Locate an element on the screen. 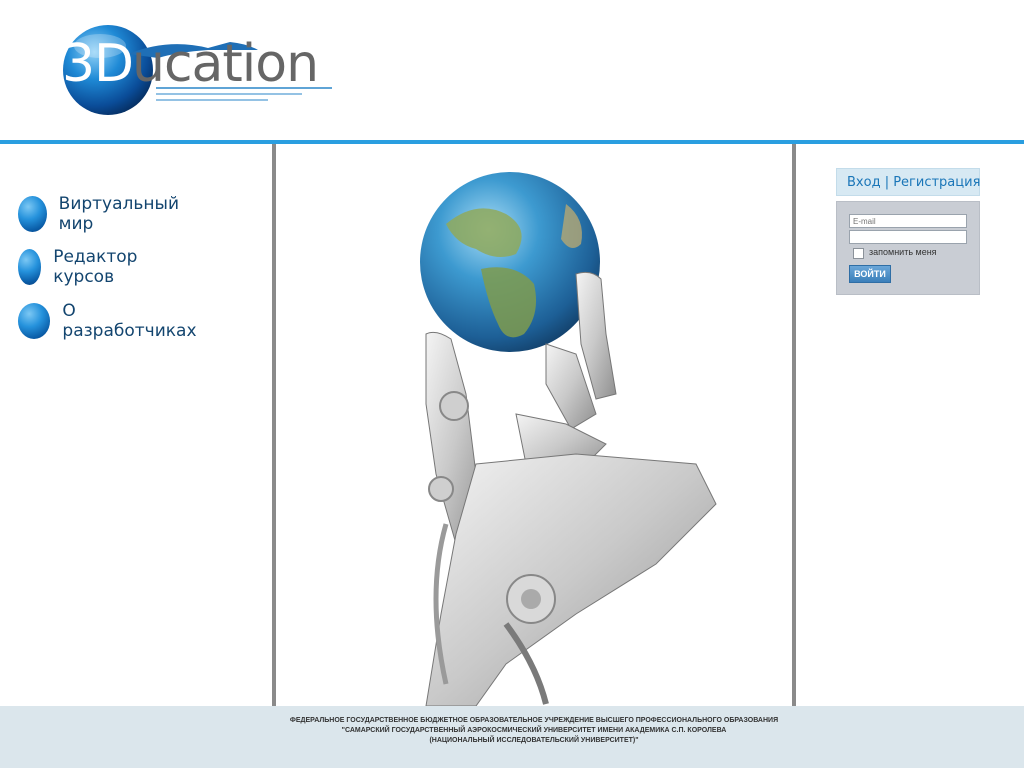 This screenshot has height=768, width=1024. logo: 3 Ducation is located at coordinates (203, 70).